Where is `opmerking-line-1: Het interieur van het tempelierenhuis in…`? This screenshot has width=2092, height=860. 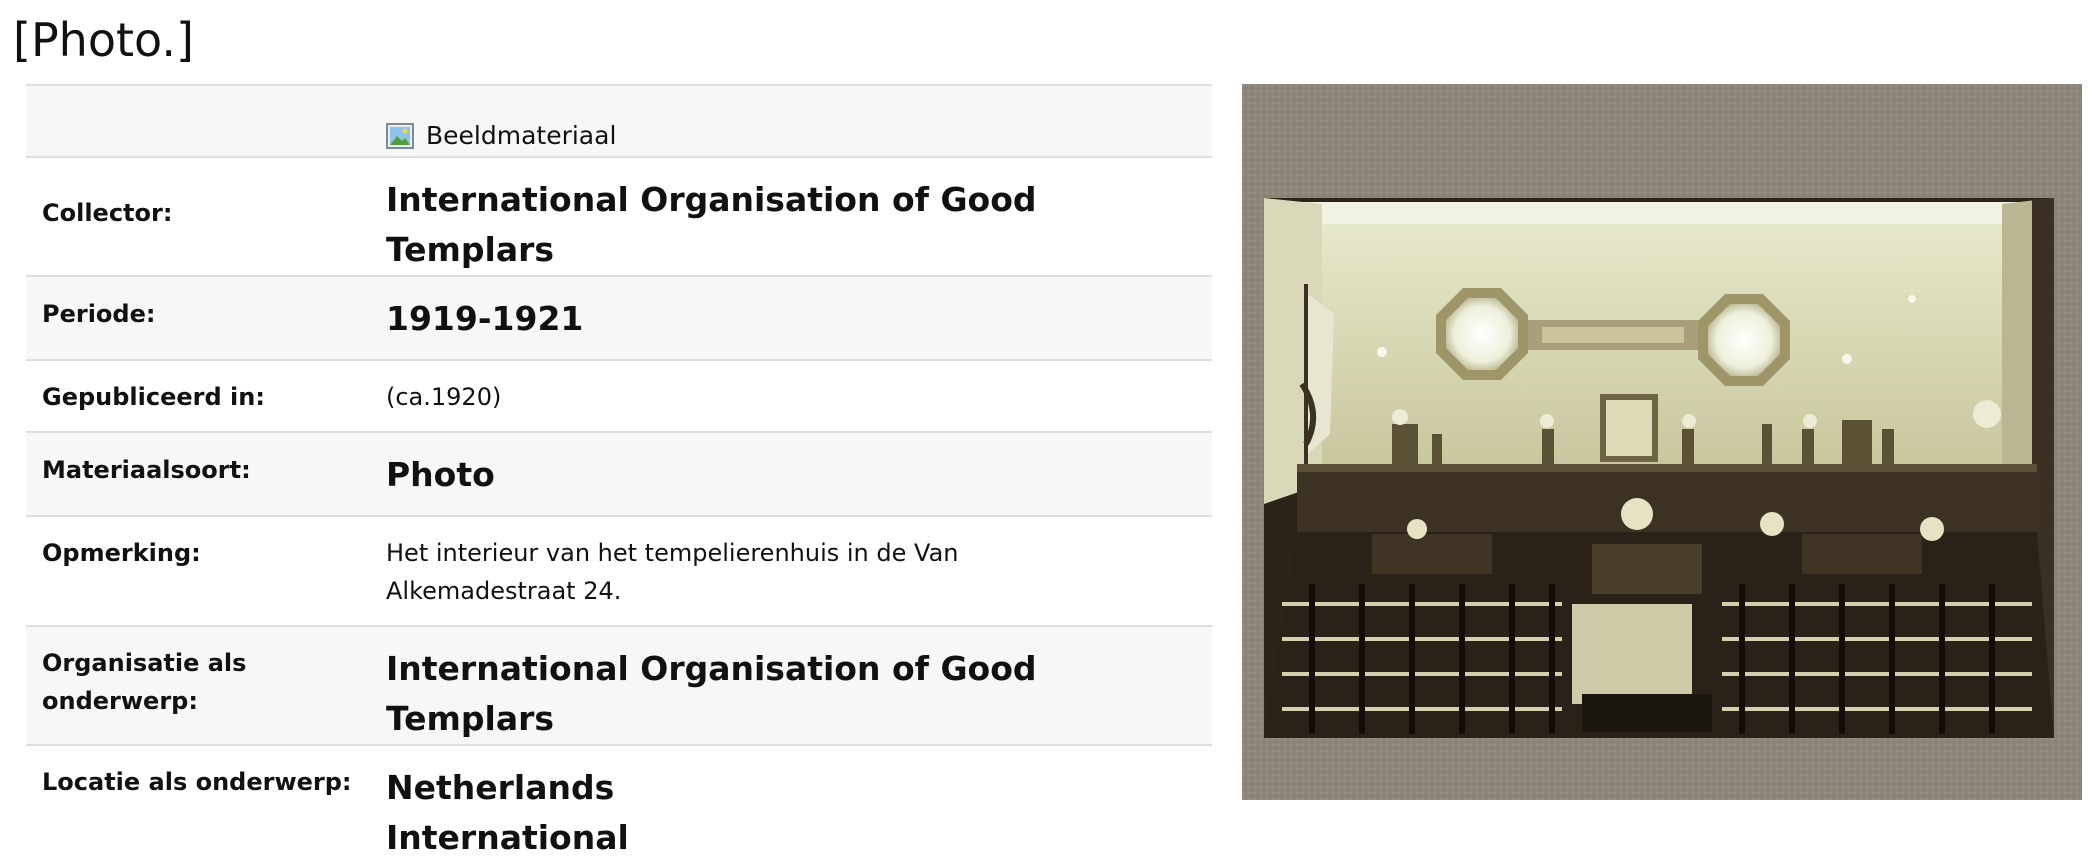 opmerking-line-1: Het interieur van het tempelierenhuis in… is located at coordinates (672, 553).